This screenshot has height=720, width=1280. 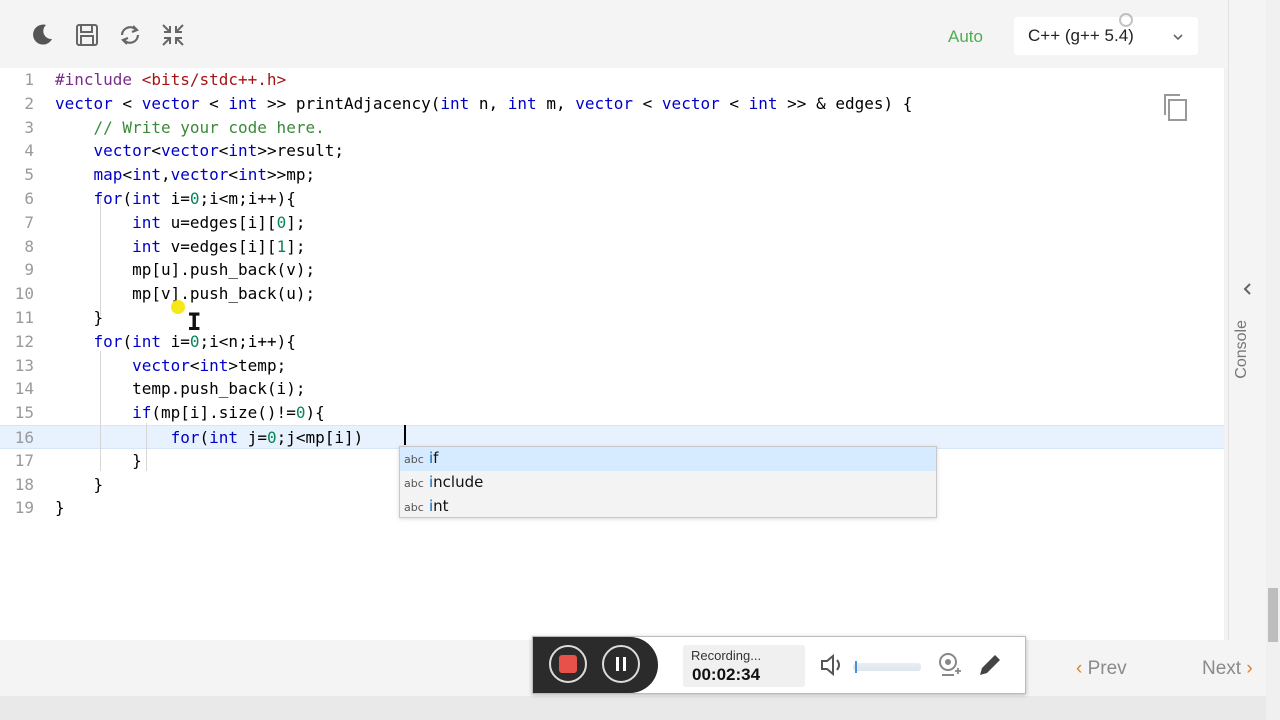 What do you see at coordinates (29, 246) in the screenshot?
I see `line-number: 8` at bounding box center [29, 246].